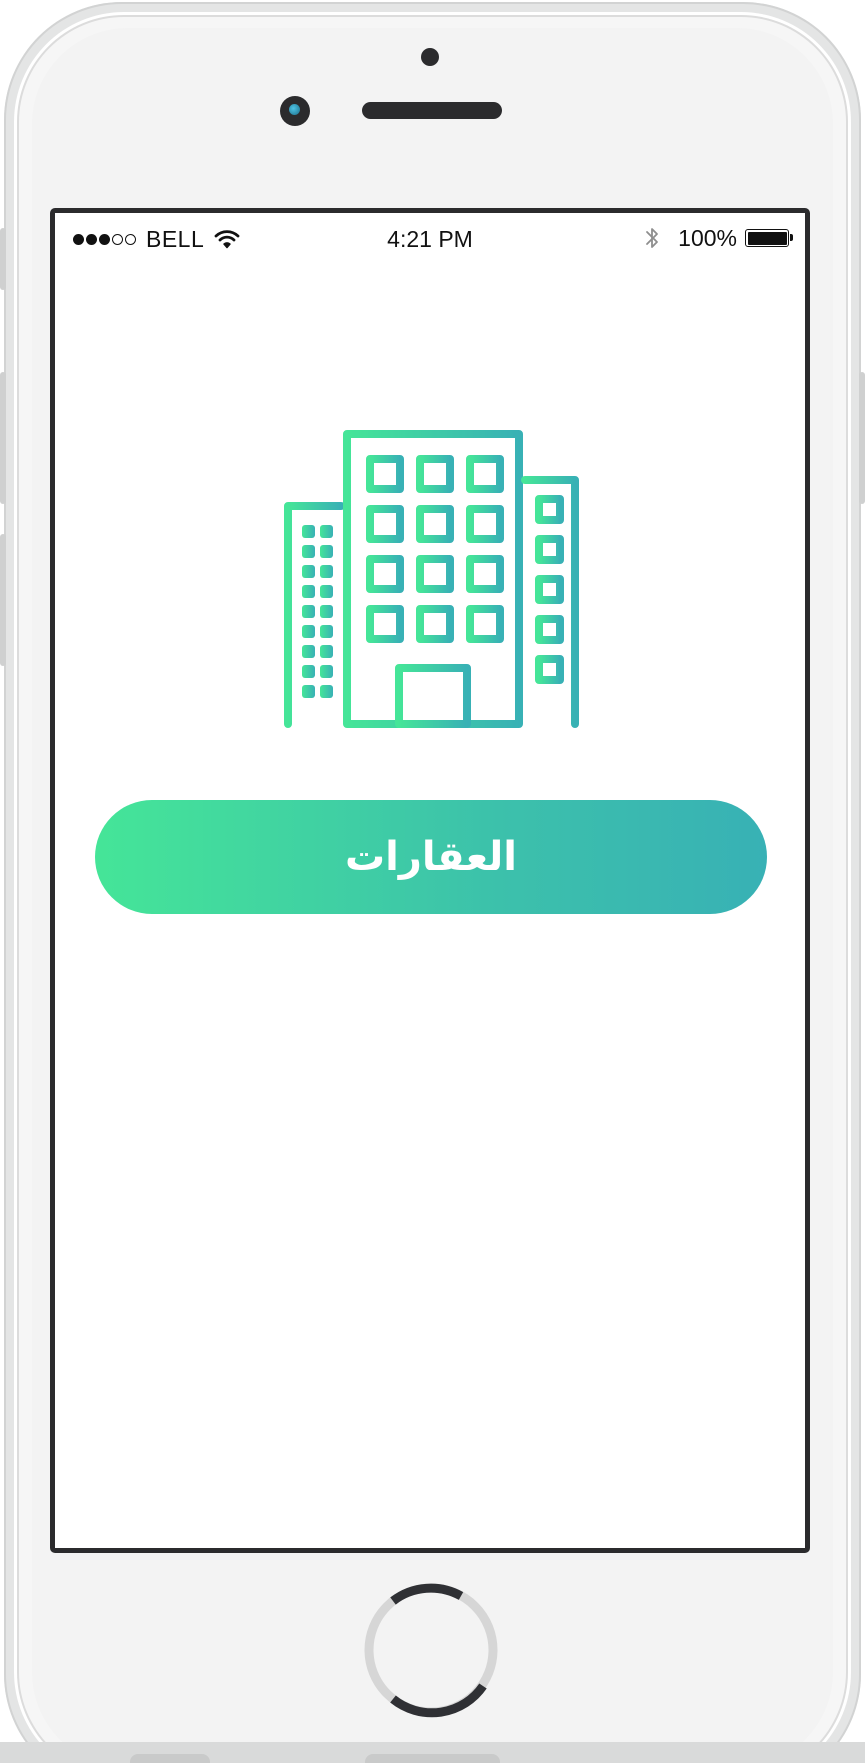 The height and width of the screenshot is (1763, 865). What do you see at coordinates (652, 238) in the screenshot?
I see `bluetooth-icon` at bounding box center [652, 238].